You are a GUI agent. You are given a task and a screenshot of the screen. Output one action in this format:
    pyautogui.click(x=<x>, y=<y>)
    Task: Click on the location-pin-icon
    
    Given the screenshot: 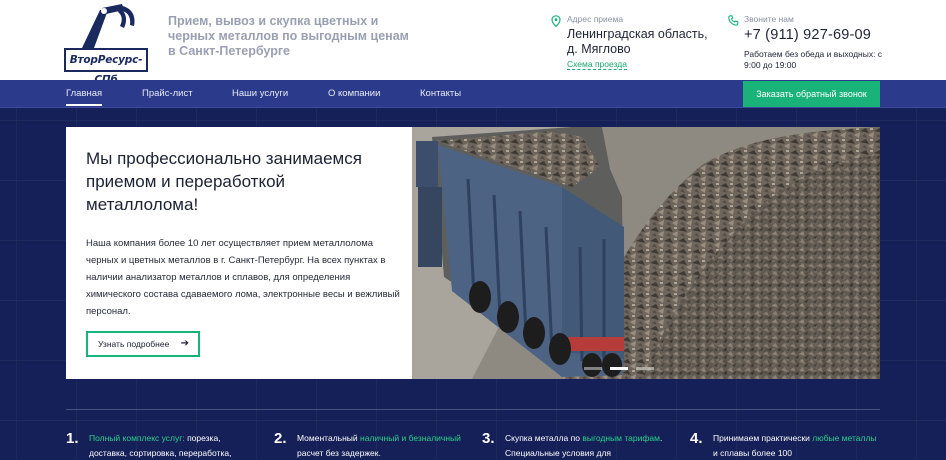 What is the action you would take?
    pyautogui.click(x=556, y=21)
    